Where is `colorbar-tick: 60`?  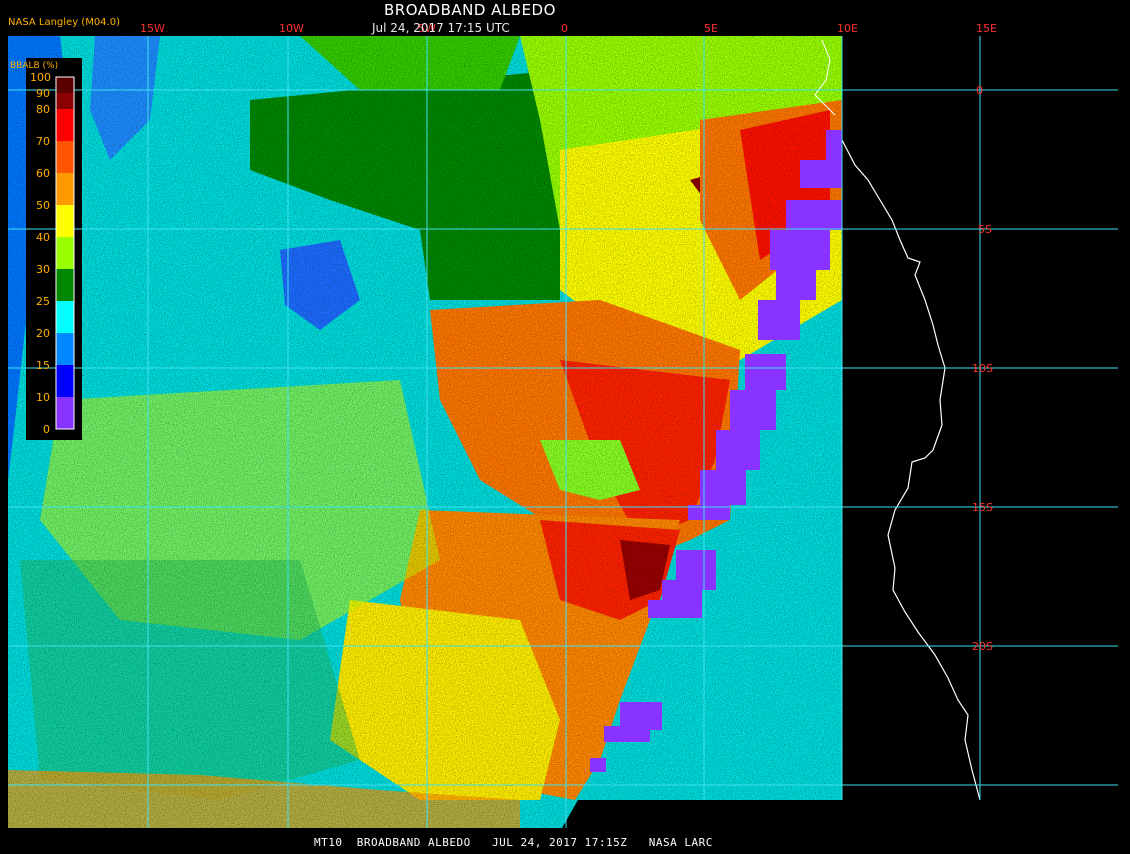 colorbar-tick: 60 is located at coordinates (43, 173).